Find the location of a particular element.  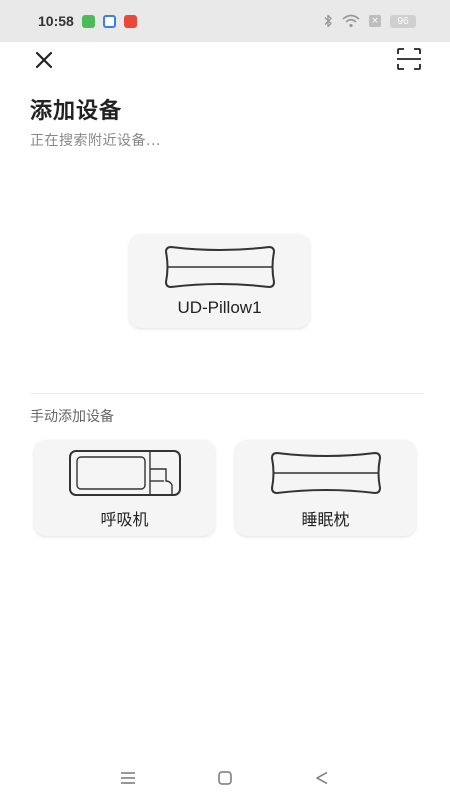

manual-pillow-card: 睡眠枕 is located at coordinates (325, 488).